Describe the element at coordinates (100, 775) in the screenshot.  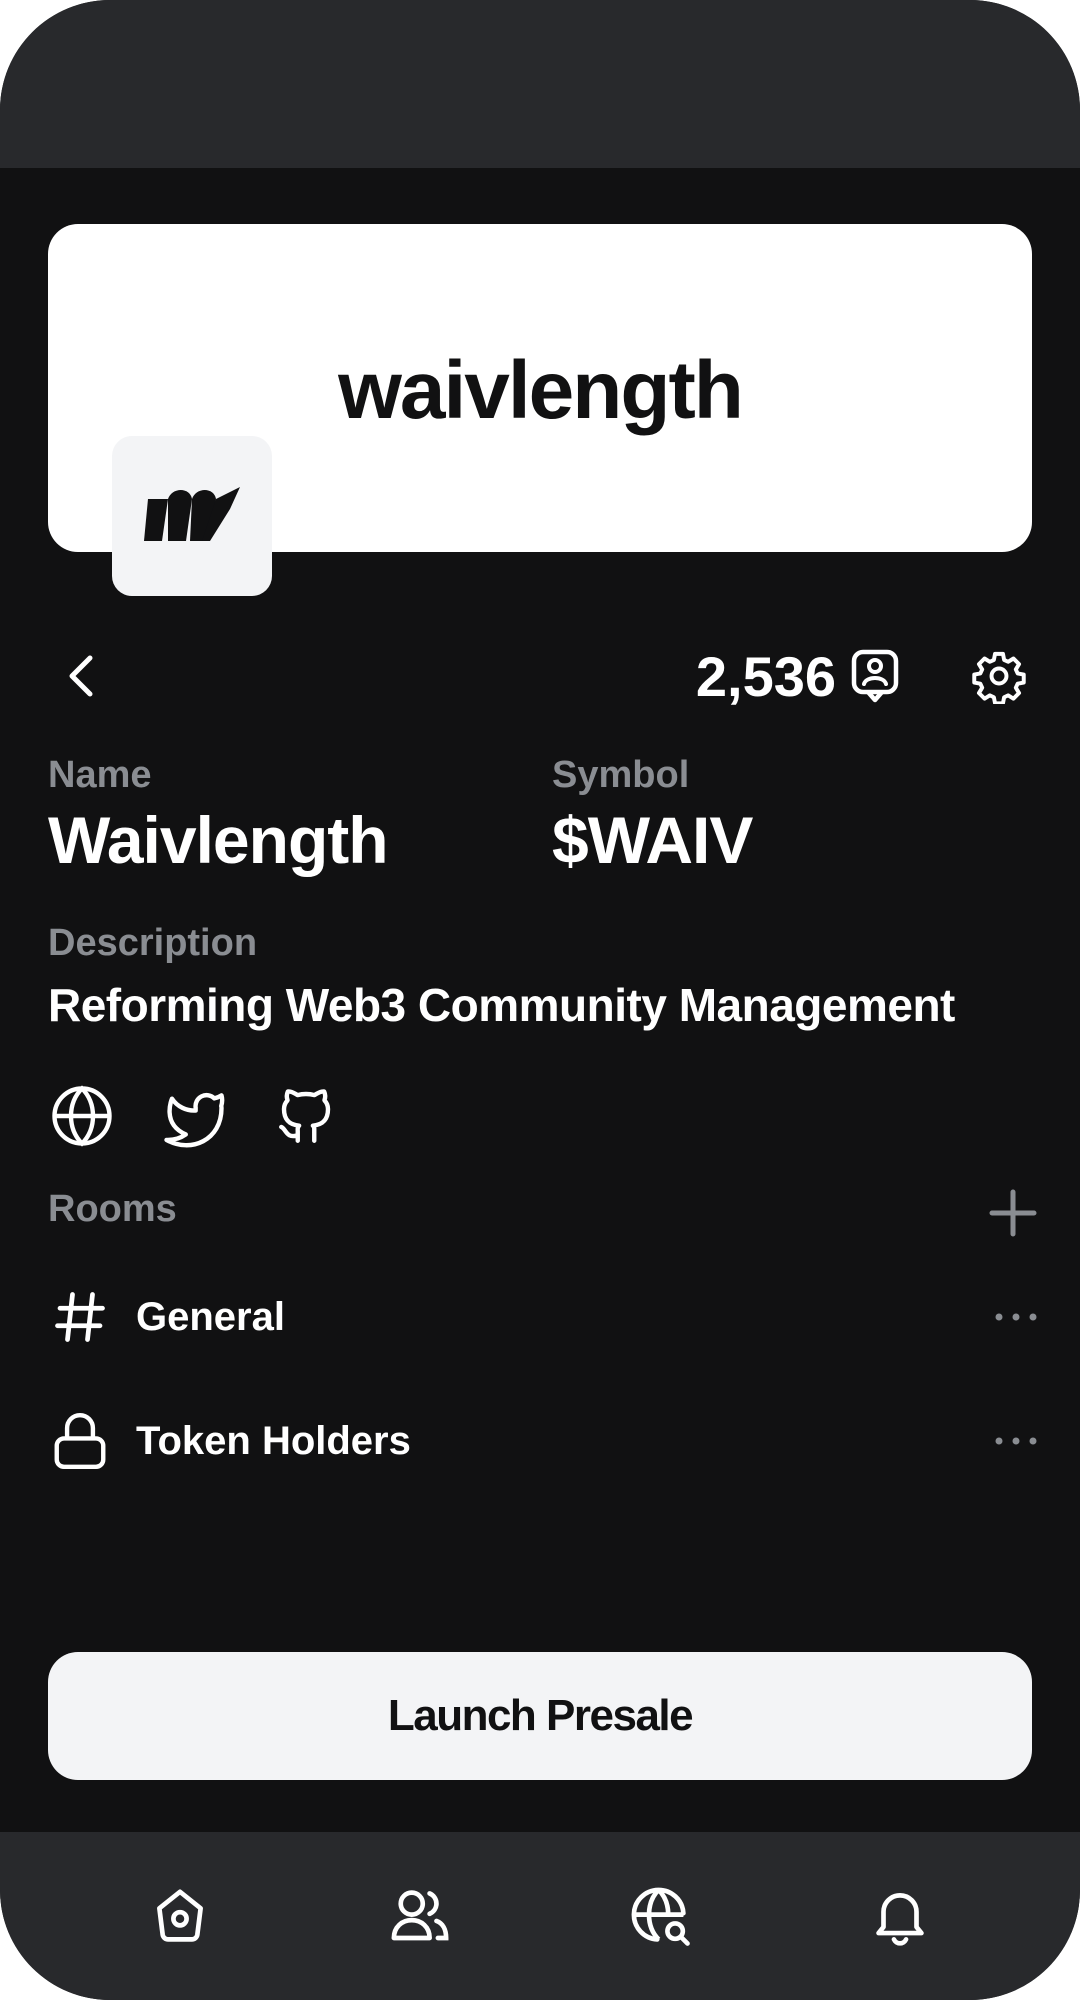
I see `name-label: Name` at that location.